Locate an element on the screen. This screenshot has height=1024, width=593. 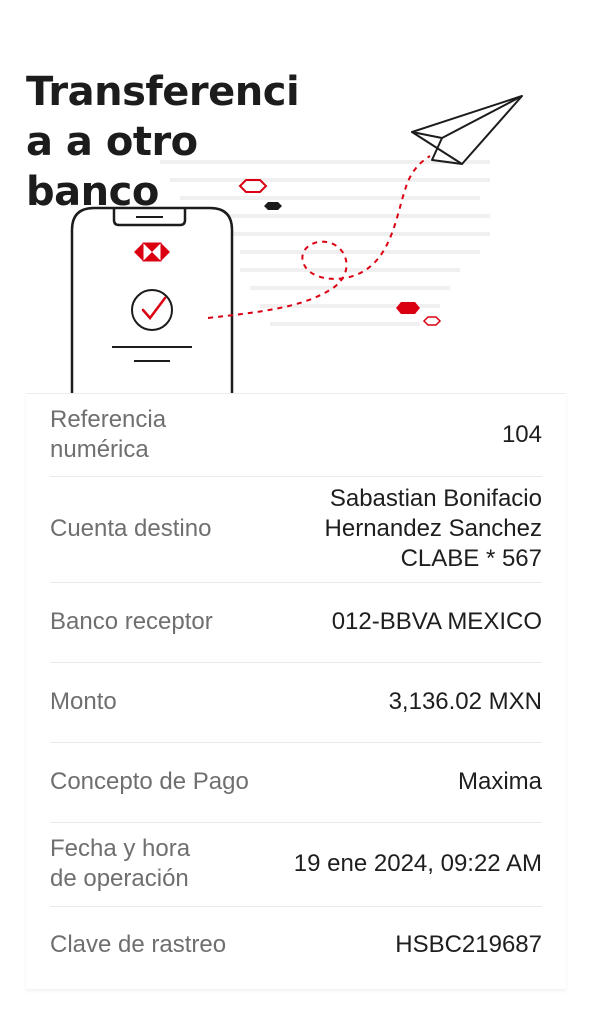
hexagon-filled-icon is located at coordinates (408, 308).